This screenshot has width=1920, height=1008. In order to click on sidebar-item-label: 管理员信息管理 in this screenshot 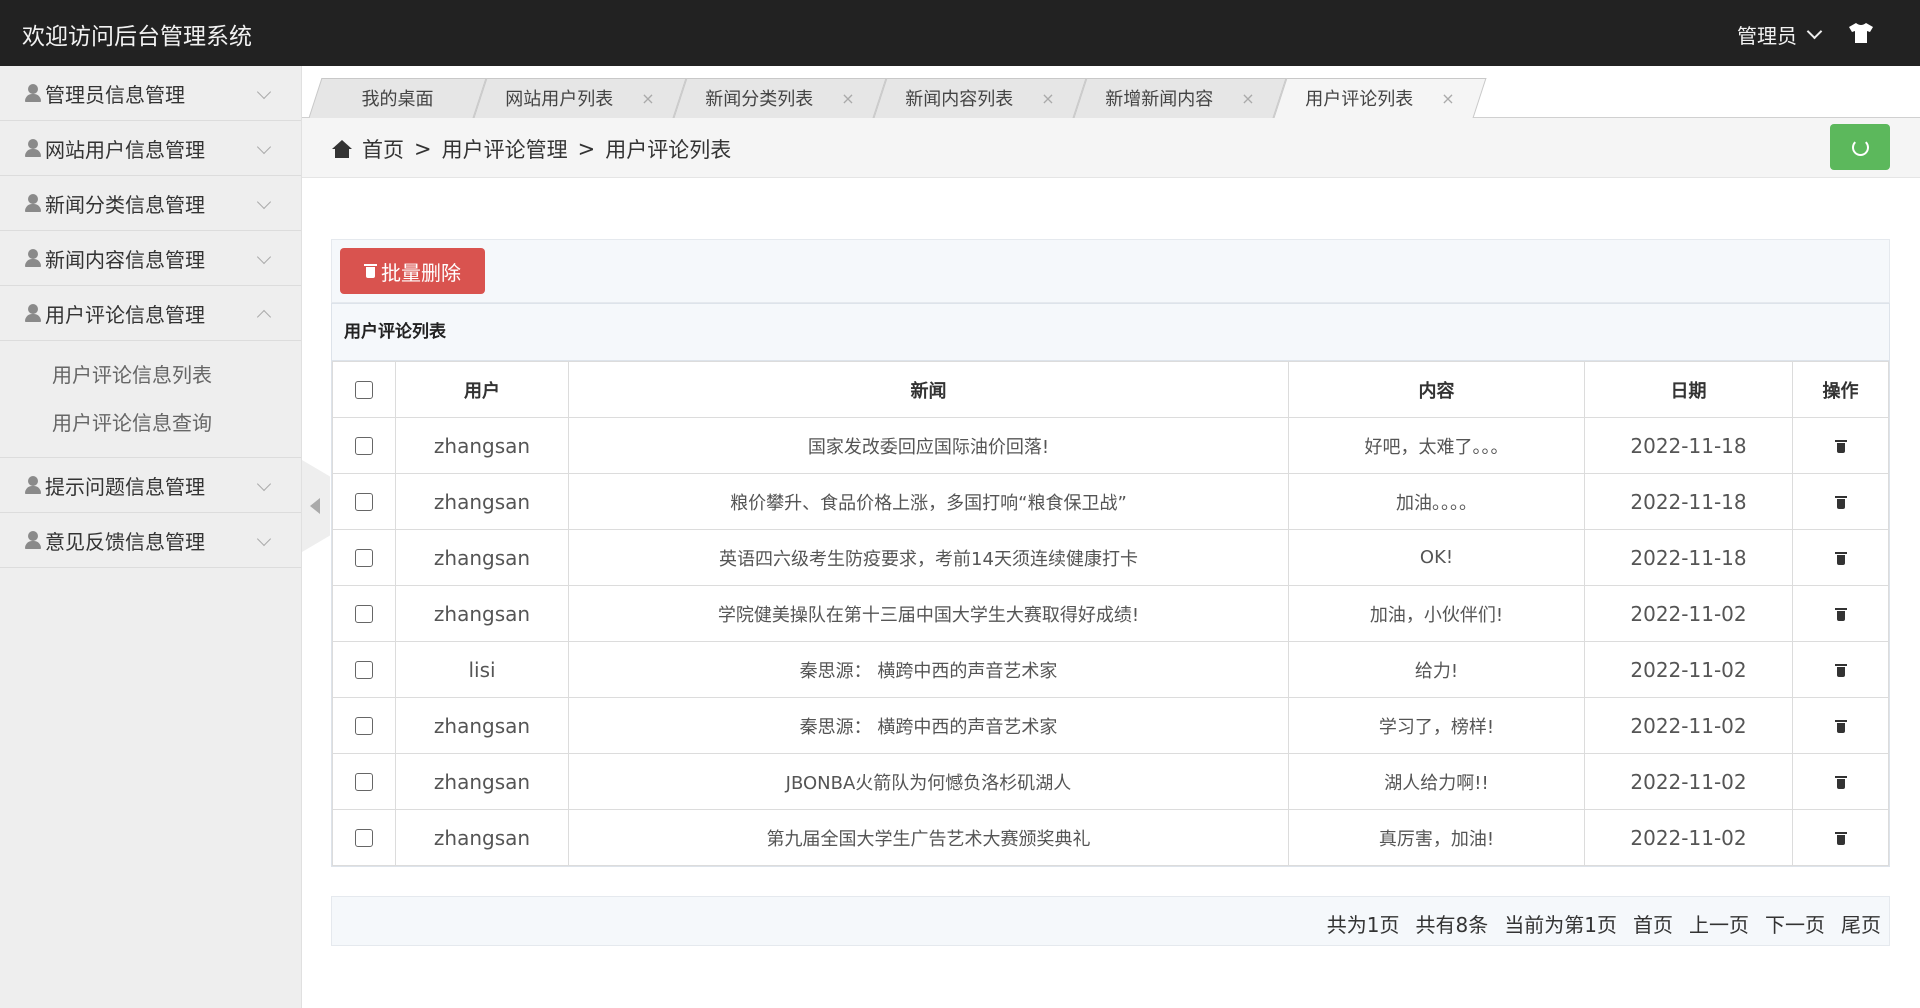, I will do `click(115, 94)`.